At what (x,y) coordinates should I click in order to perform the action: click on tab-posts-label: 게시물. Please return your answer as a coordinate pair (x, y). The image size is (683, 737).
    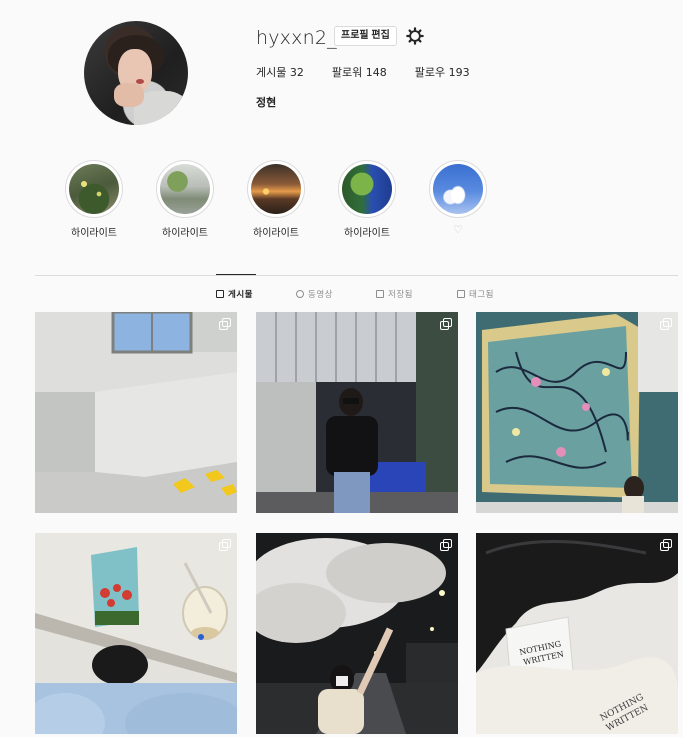
    Looking at the image, I should click on (240, 295).